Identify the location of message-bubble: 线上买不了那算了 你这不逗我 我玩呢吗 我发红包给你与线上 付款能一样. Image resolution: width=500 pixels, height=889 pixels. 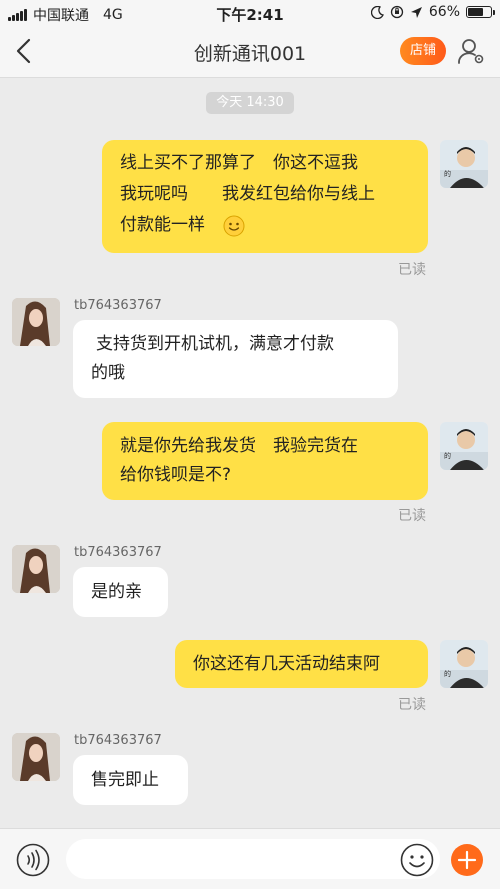
(265, 196).